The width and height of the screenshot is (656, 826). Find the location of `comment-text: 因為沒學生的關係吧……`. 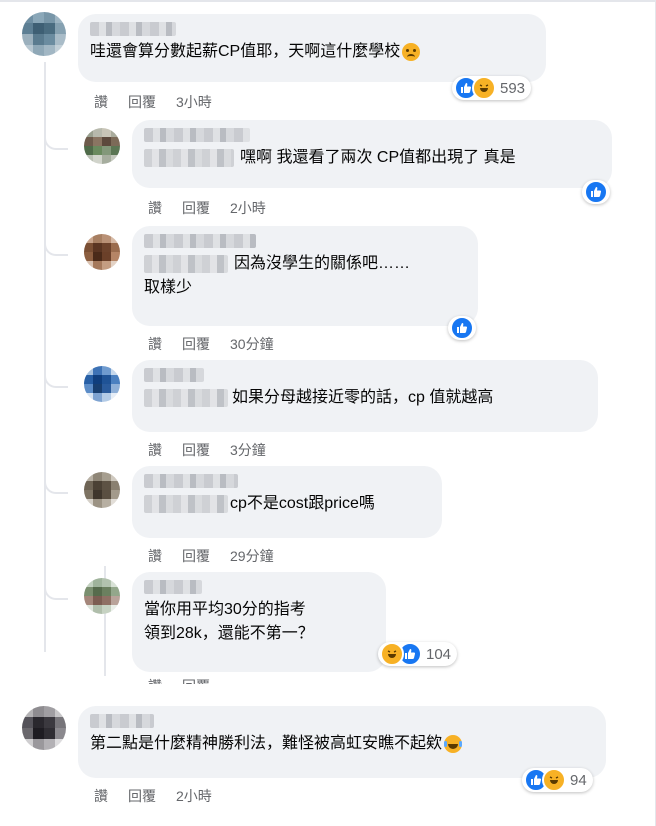

comment-text: 因為沒學生的關係吧…… is located at coordinates (305, 264).